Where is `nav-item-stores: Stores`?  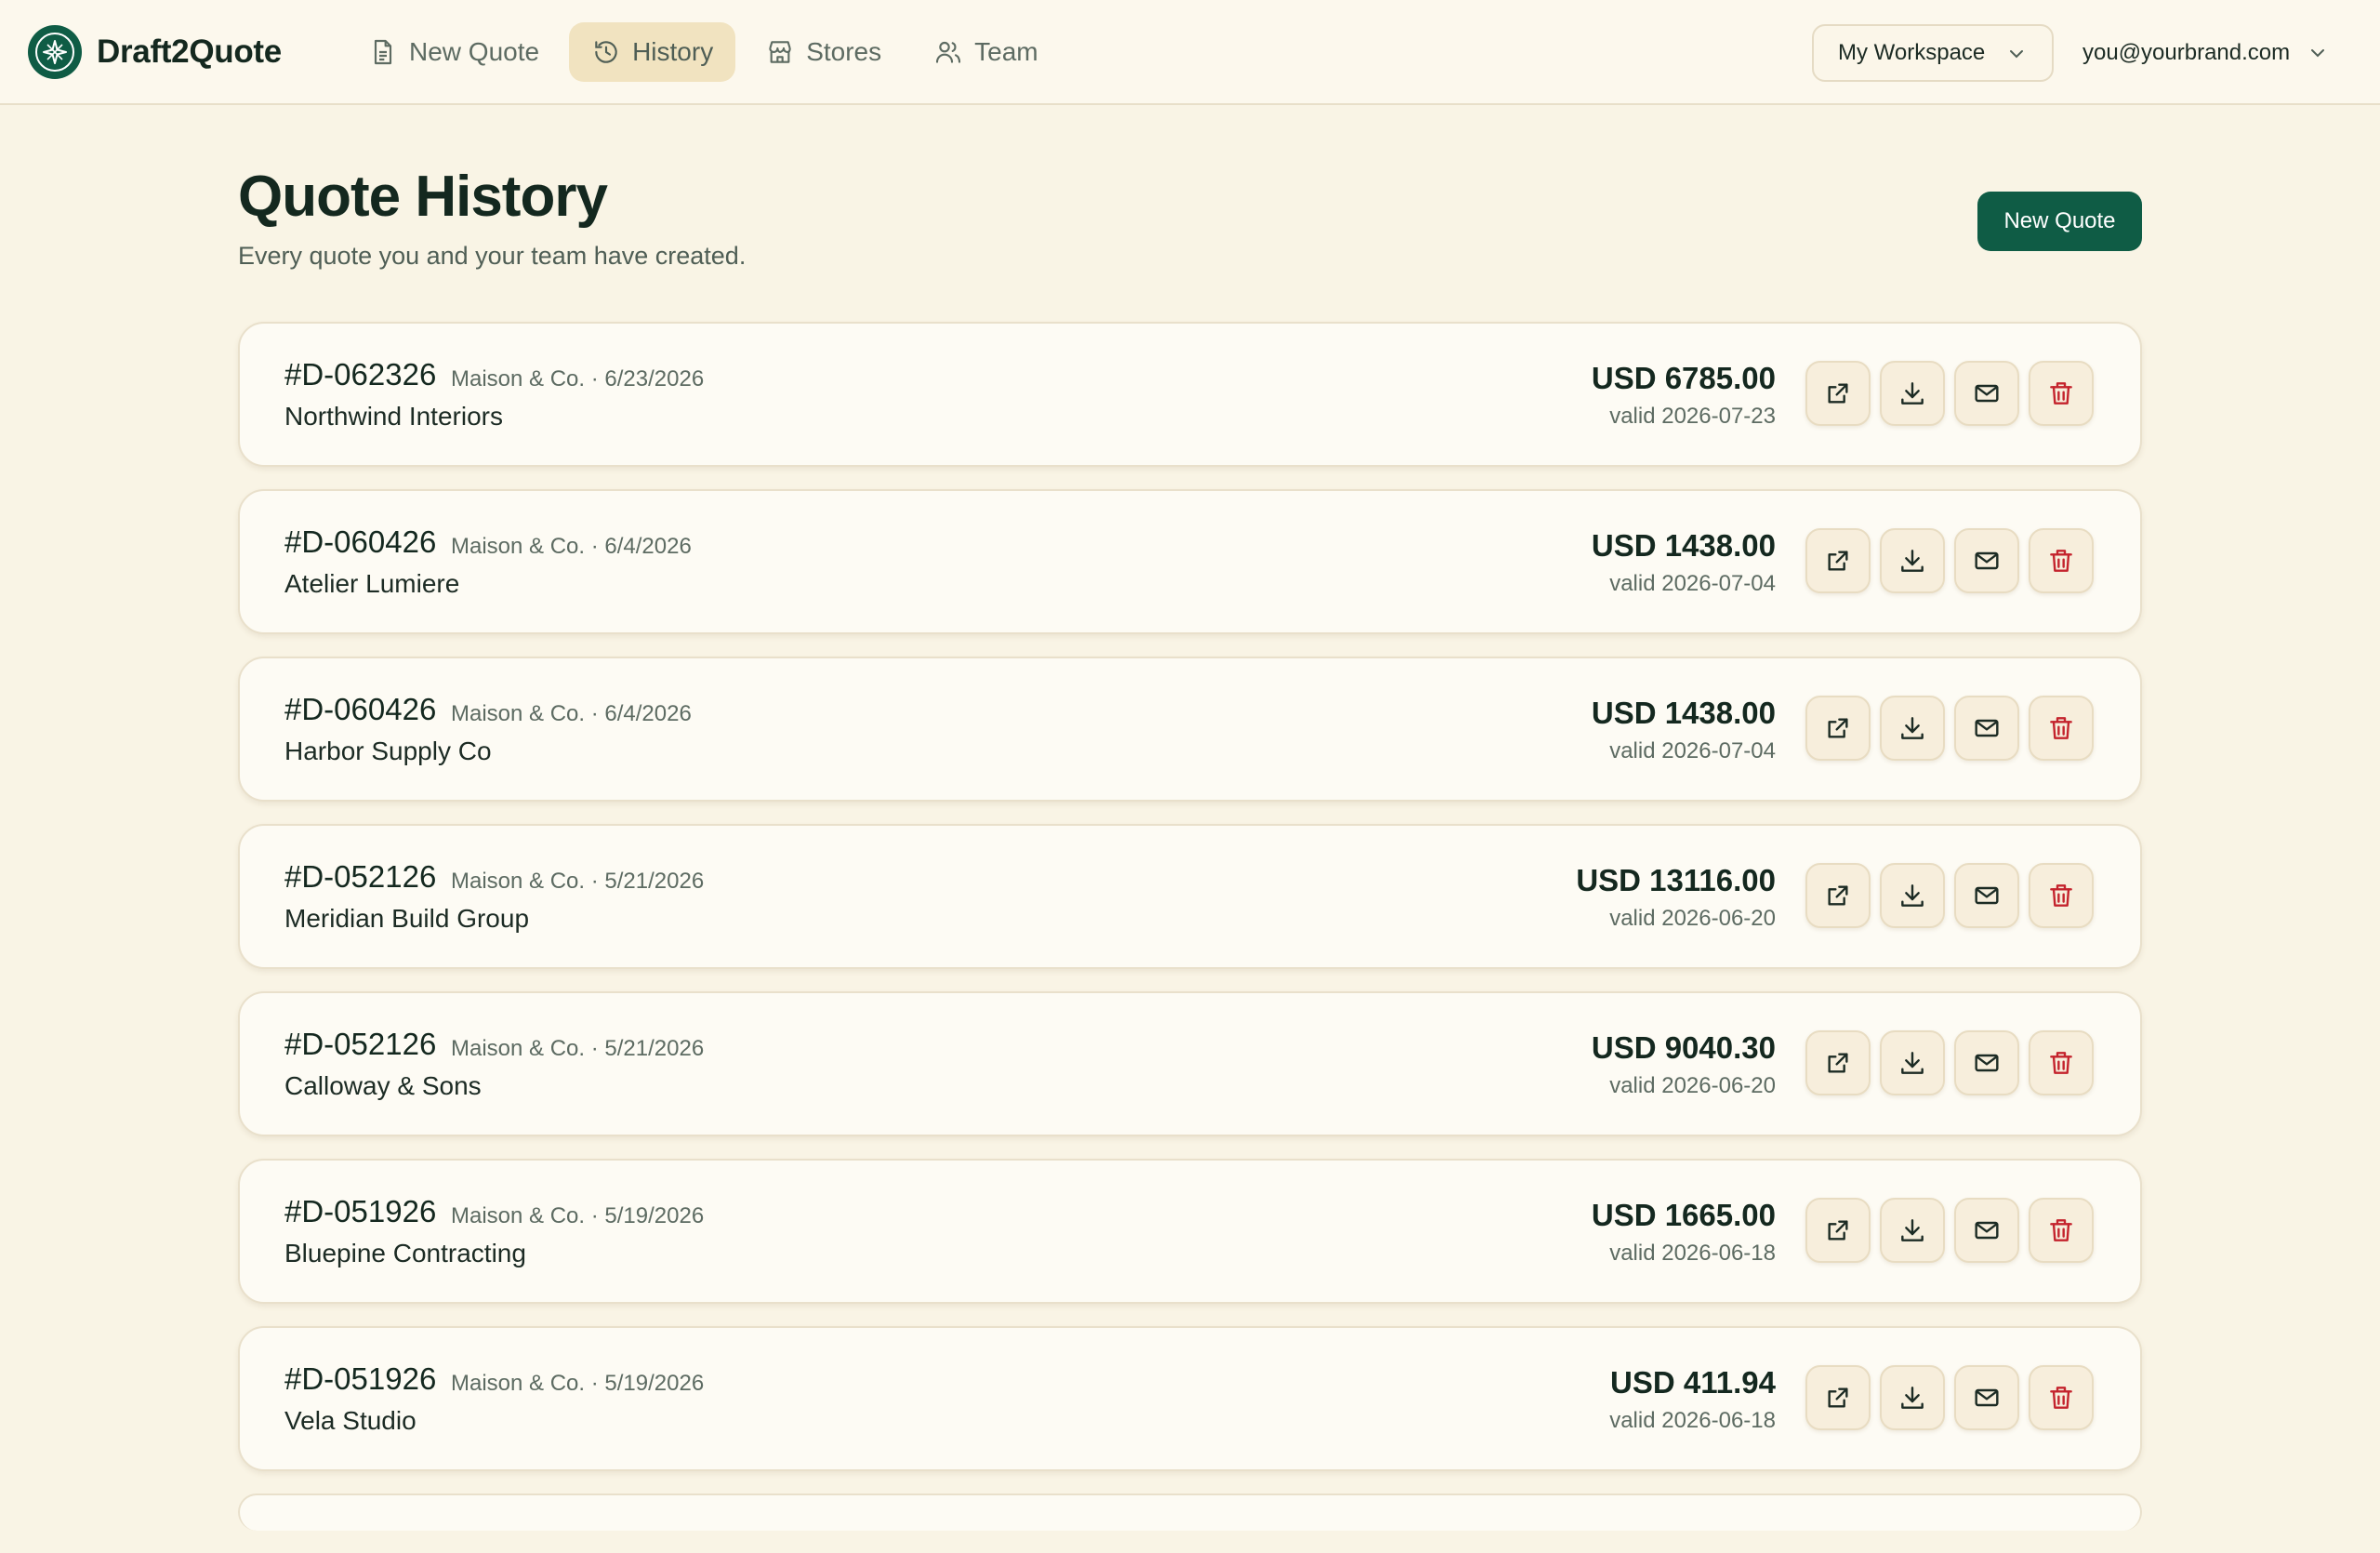 nav-item-stores: Stores is located at coordinates (823, 52).